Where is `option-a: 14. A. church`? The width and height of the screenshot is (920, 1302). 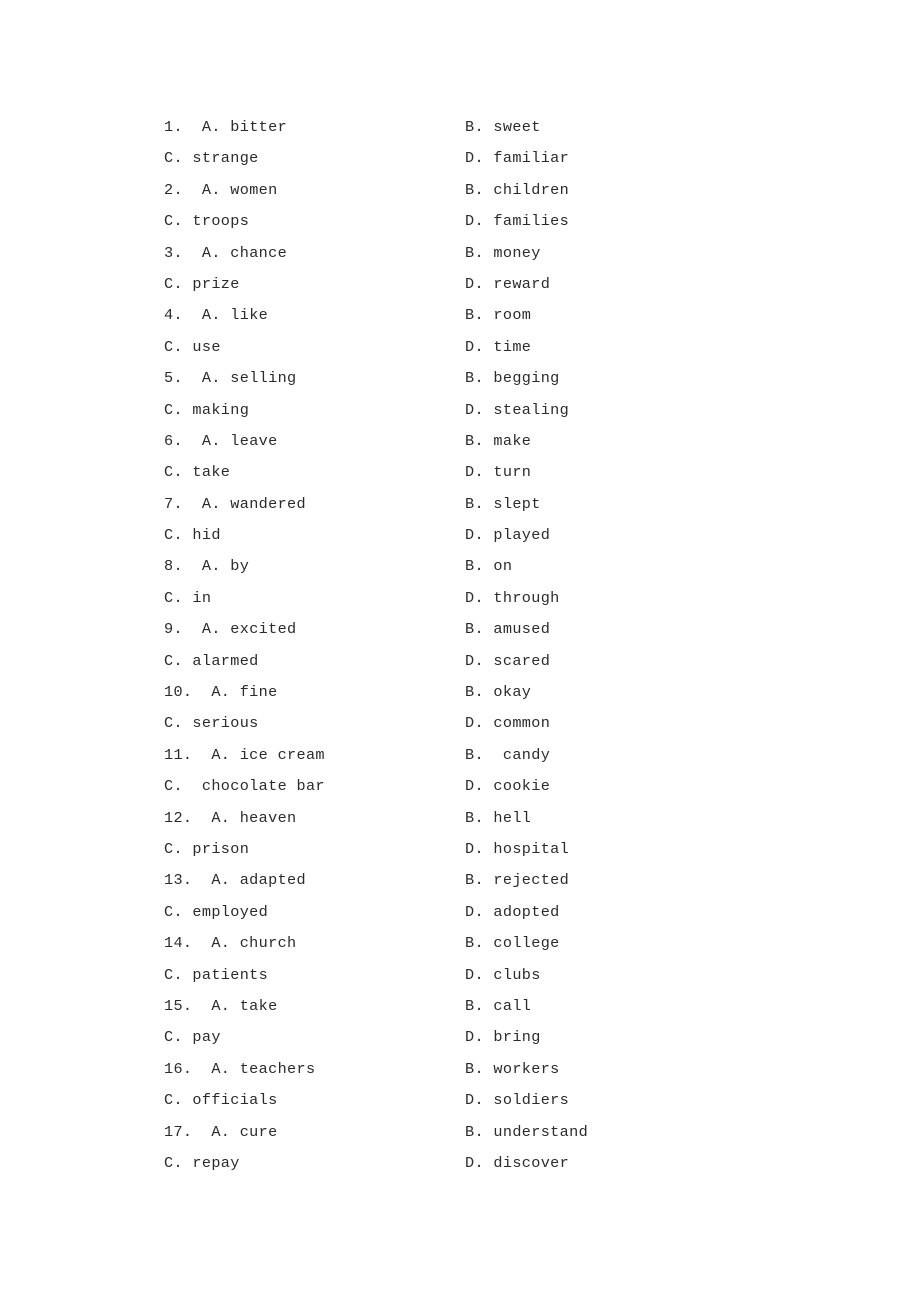
option-a: 14. A. church is located at coordinates (230, 943).